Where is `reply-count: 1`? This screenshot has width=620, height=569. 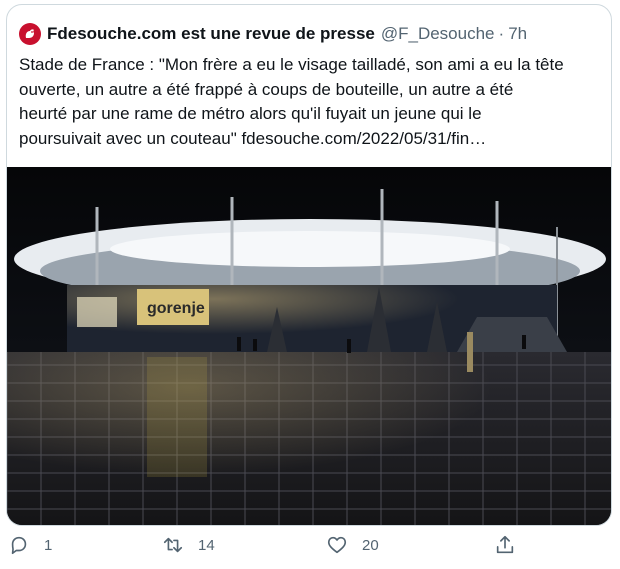
reply-count: 1 is located at coordinates (48, 545).